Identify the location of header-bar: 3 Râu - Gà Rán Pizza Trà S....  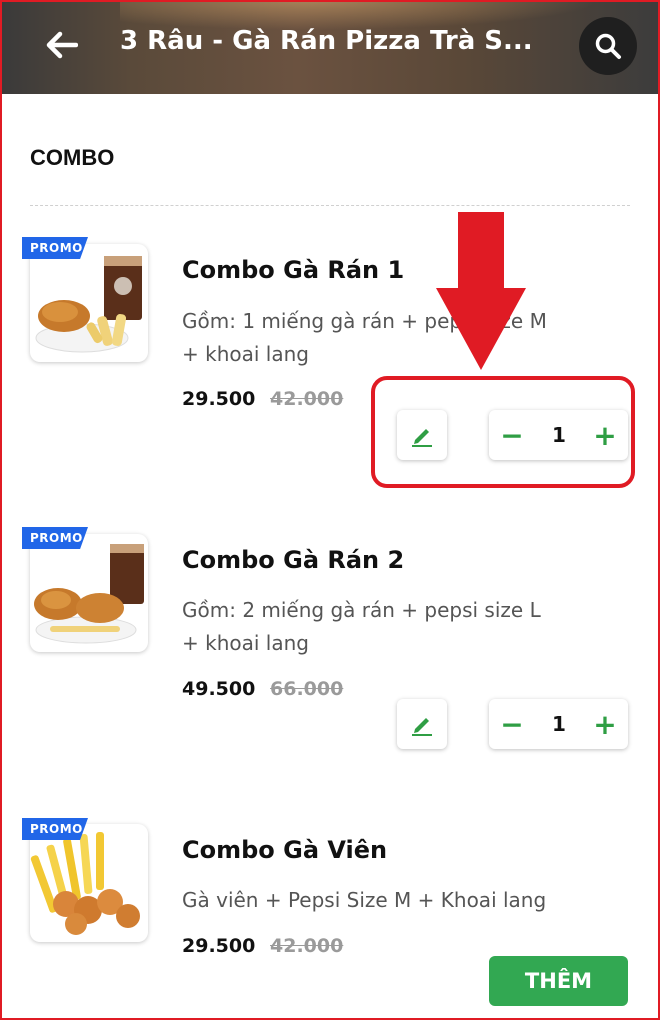
(330, 47).